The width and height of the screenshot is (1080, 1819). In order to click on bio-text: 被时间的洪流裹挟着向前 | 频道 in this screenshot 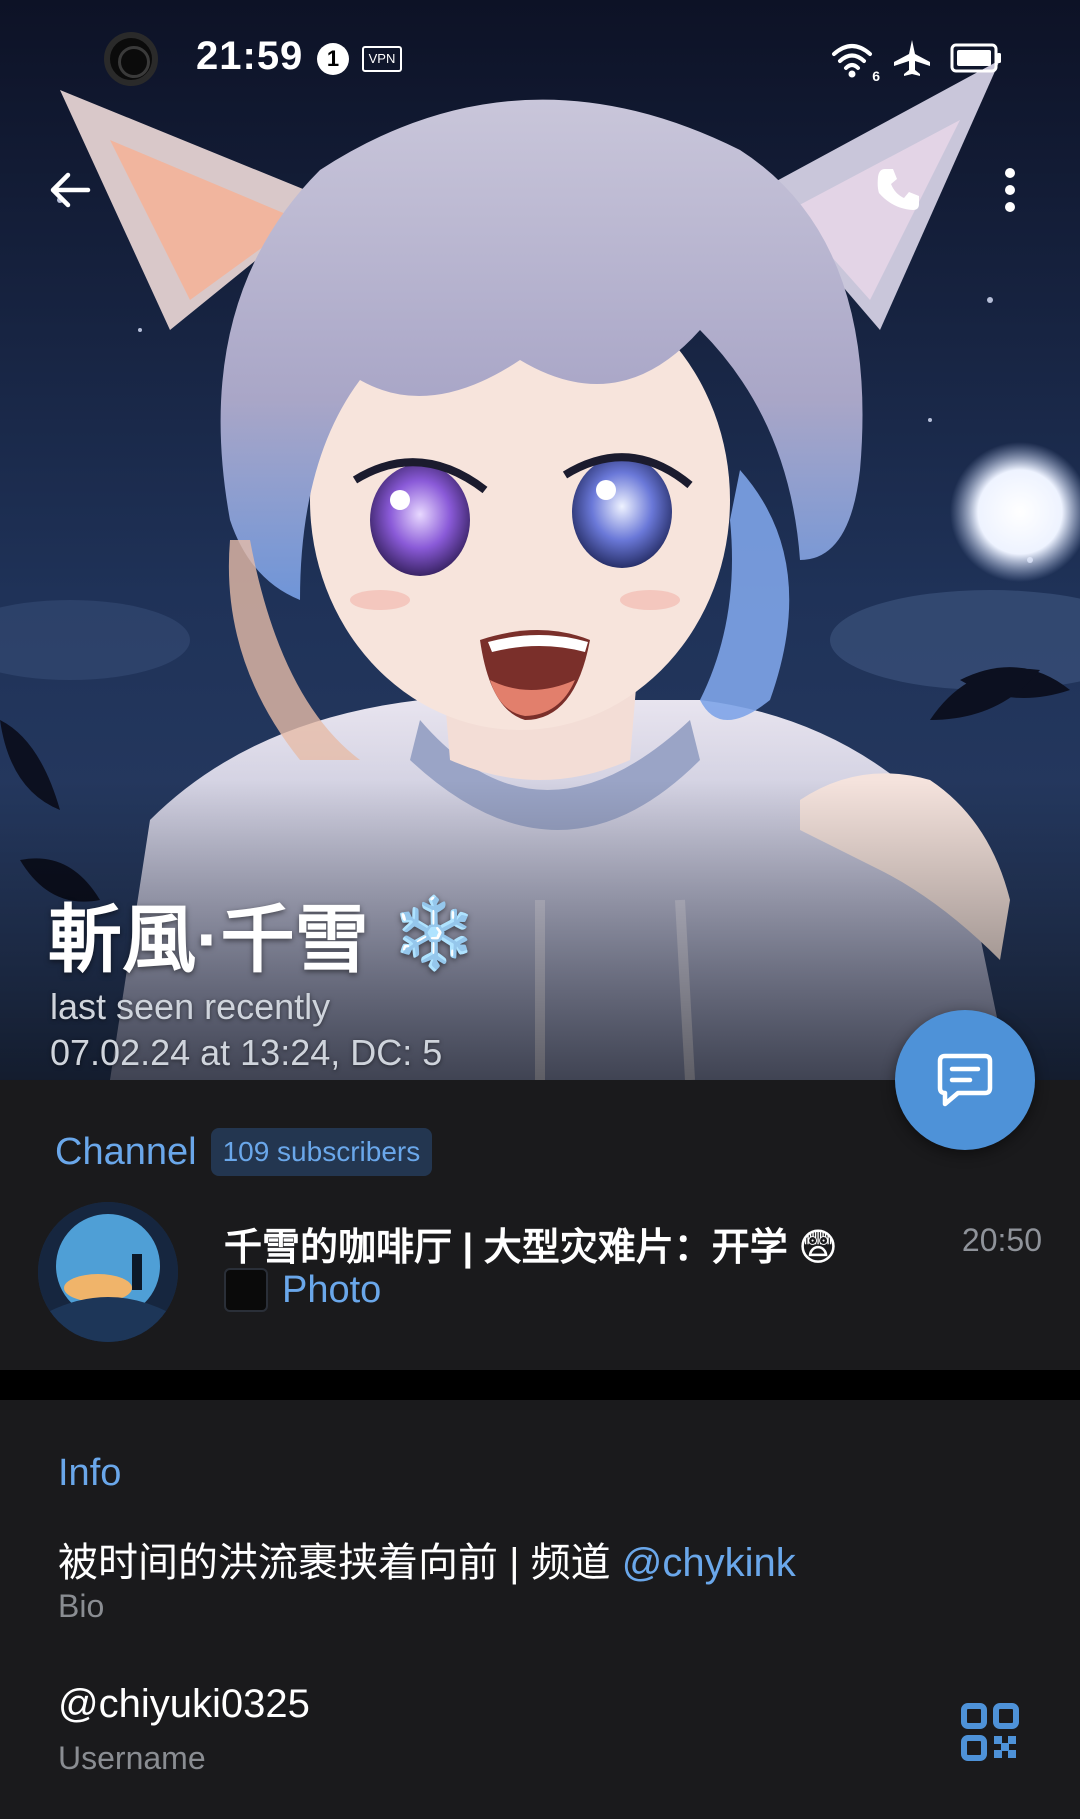, I will do `click(340, 1563)`.